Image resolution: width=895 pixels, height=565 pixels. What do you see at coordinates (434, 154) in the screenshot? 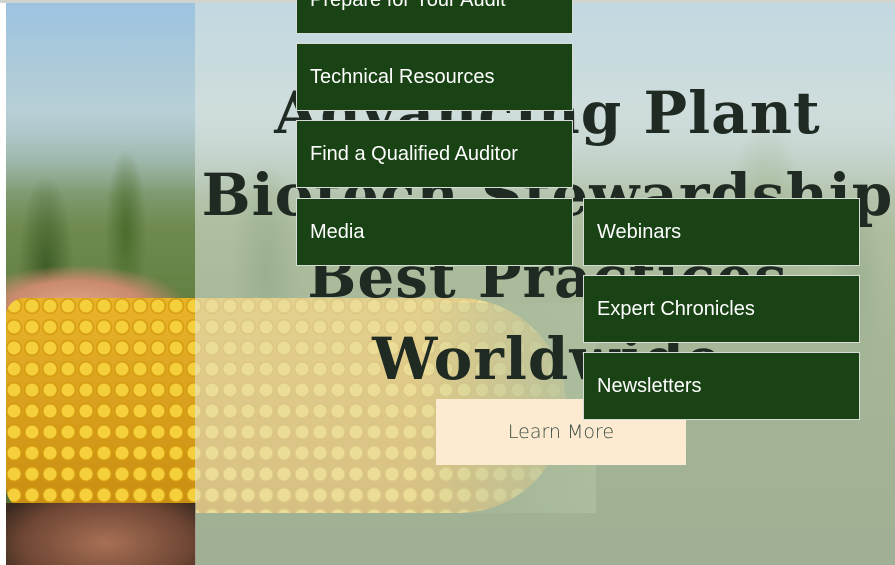
I see `menu-item-find-a-qualified-auditor: Find a Qualified Auditor` at bounding box center [434, 154].